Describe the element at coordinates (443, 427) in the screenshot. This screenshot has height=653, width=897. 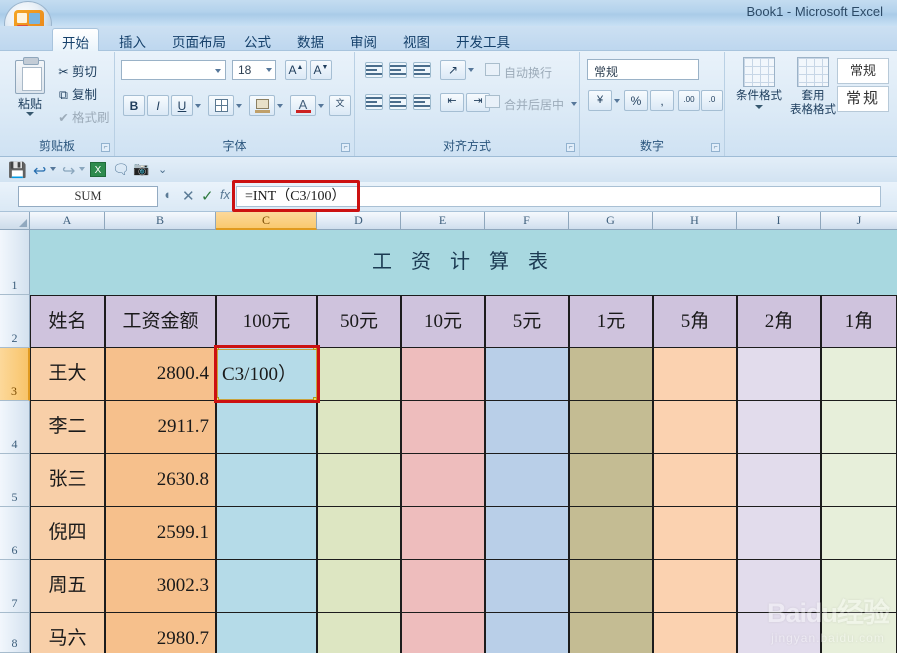
I see `cell-E4` at that location.